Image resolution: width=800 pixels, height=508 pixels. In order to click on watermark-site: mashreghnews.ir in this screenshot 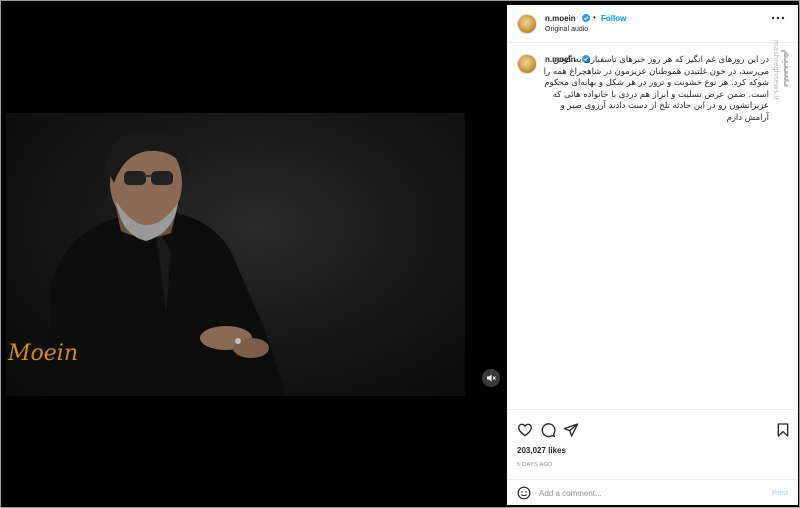, I will do `click(776, 70)`.